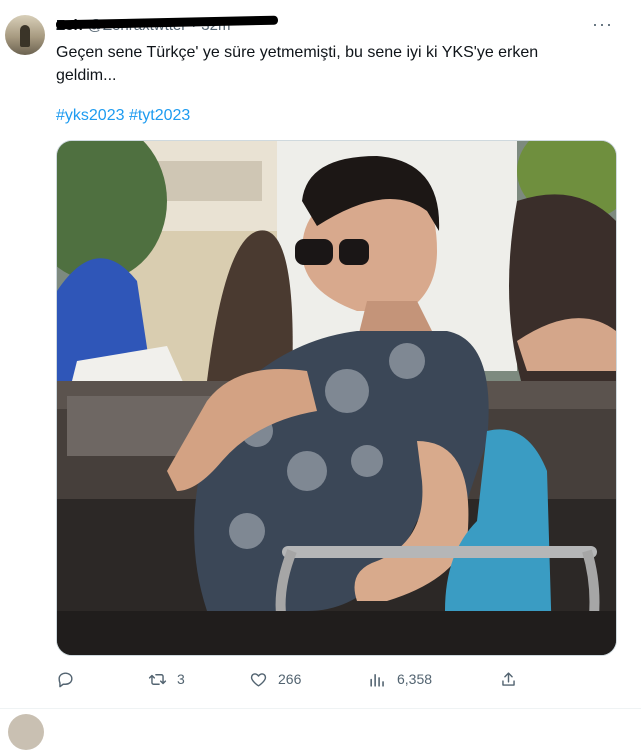 This screenshot has width=641, height=750. I want to click on retweet-icon, so click(157, 679).